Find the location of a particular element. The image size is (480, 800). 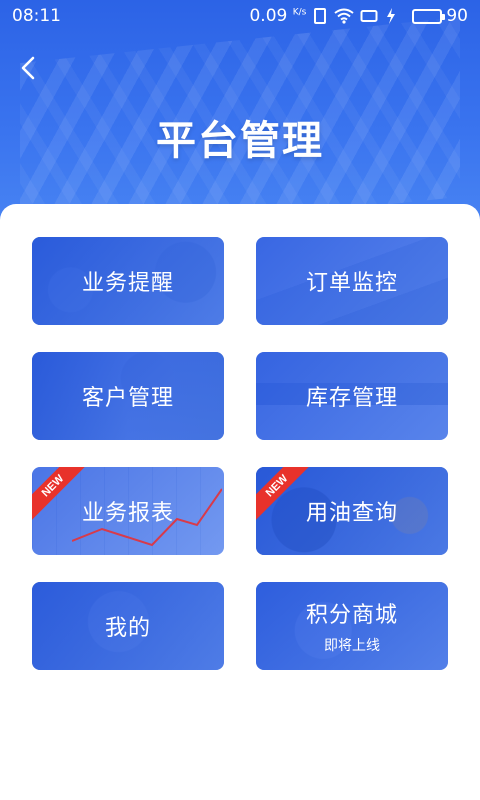

chevron-left-icon is located at coordinates (28, 68).